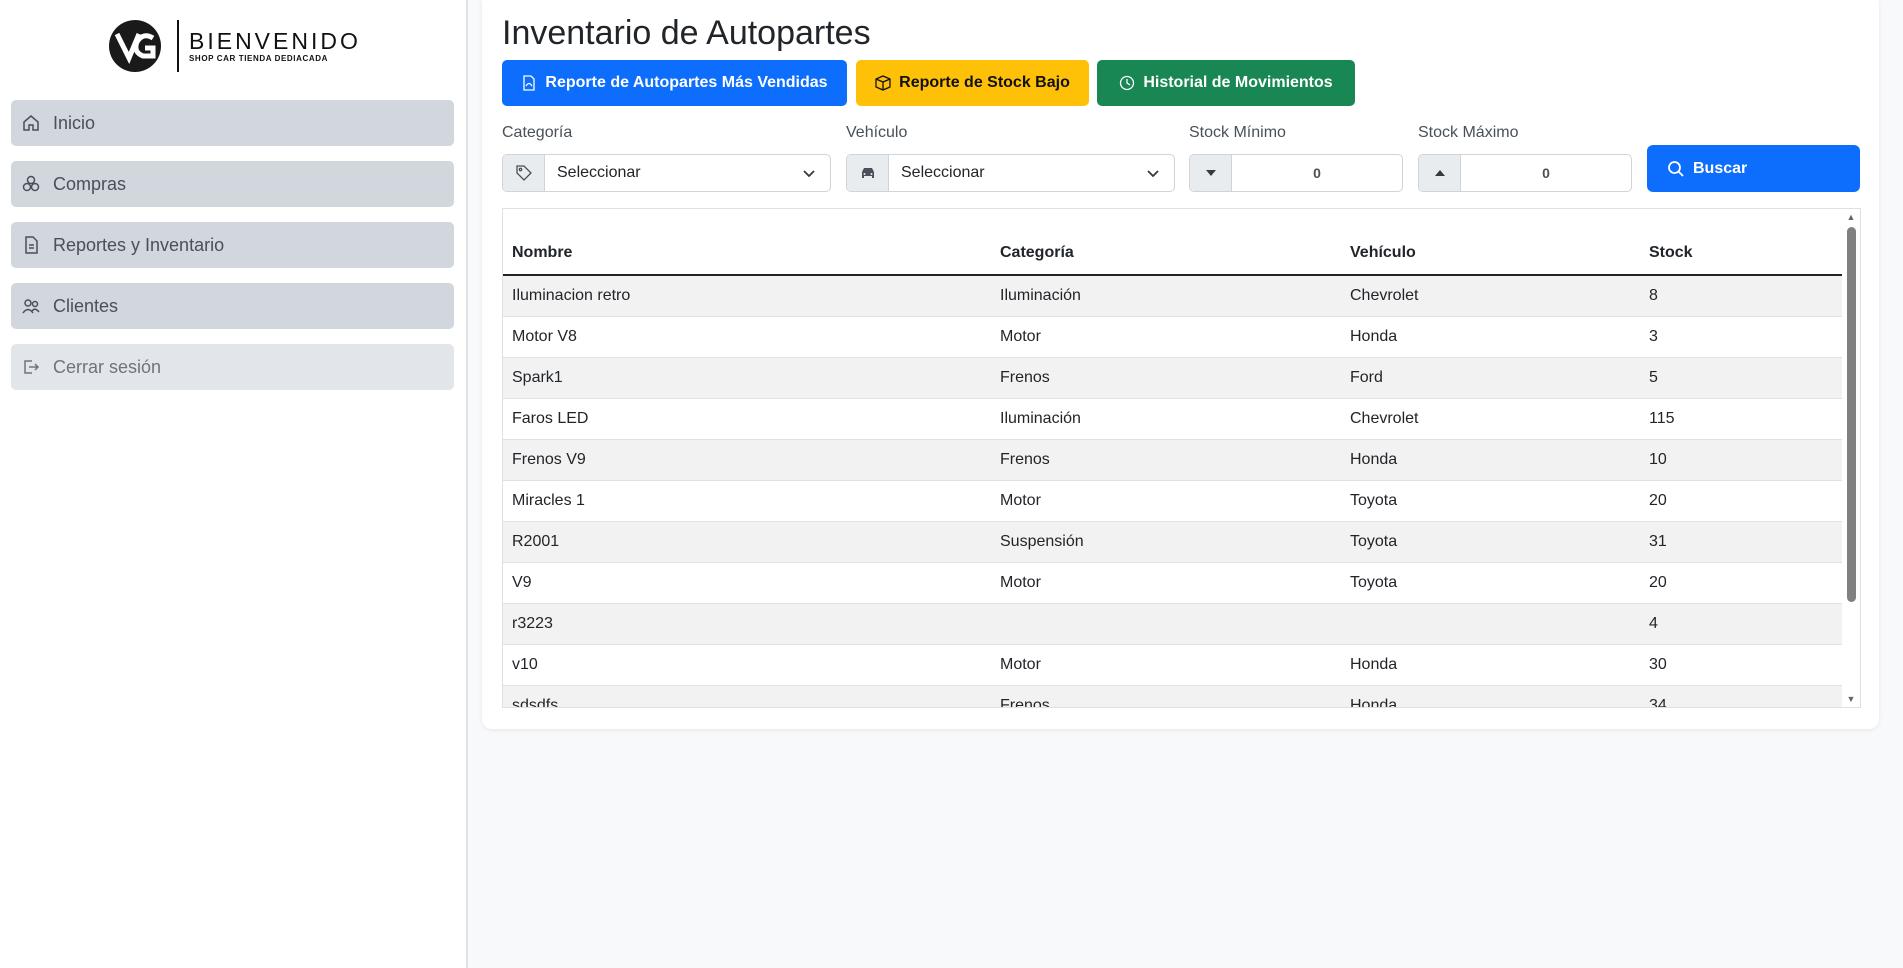  I want to click on table-row: v10 Motor Honda 30, so click(1173, 665).